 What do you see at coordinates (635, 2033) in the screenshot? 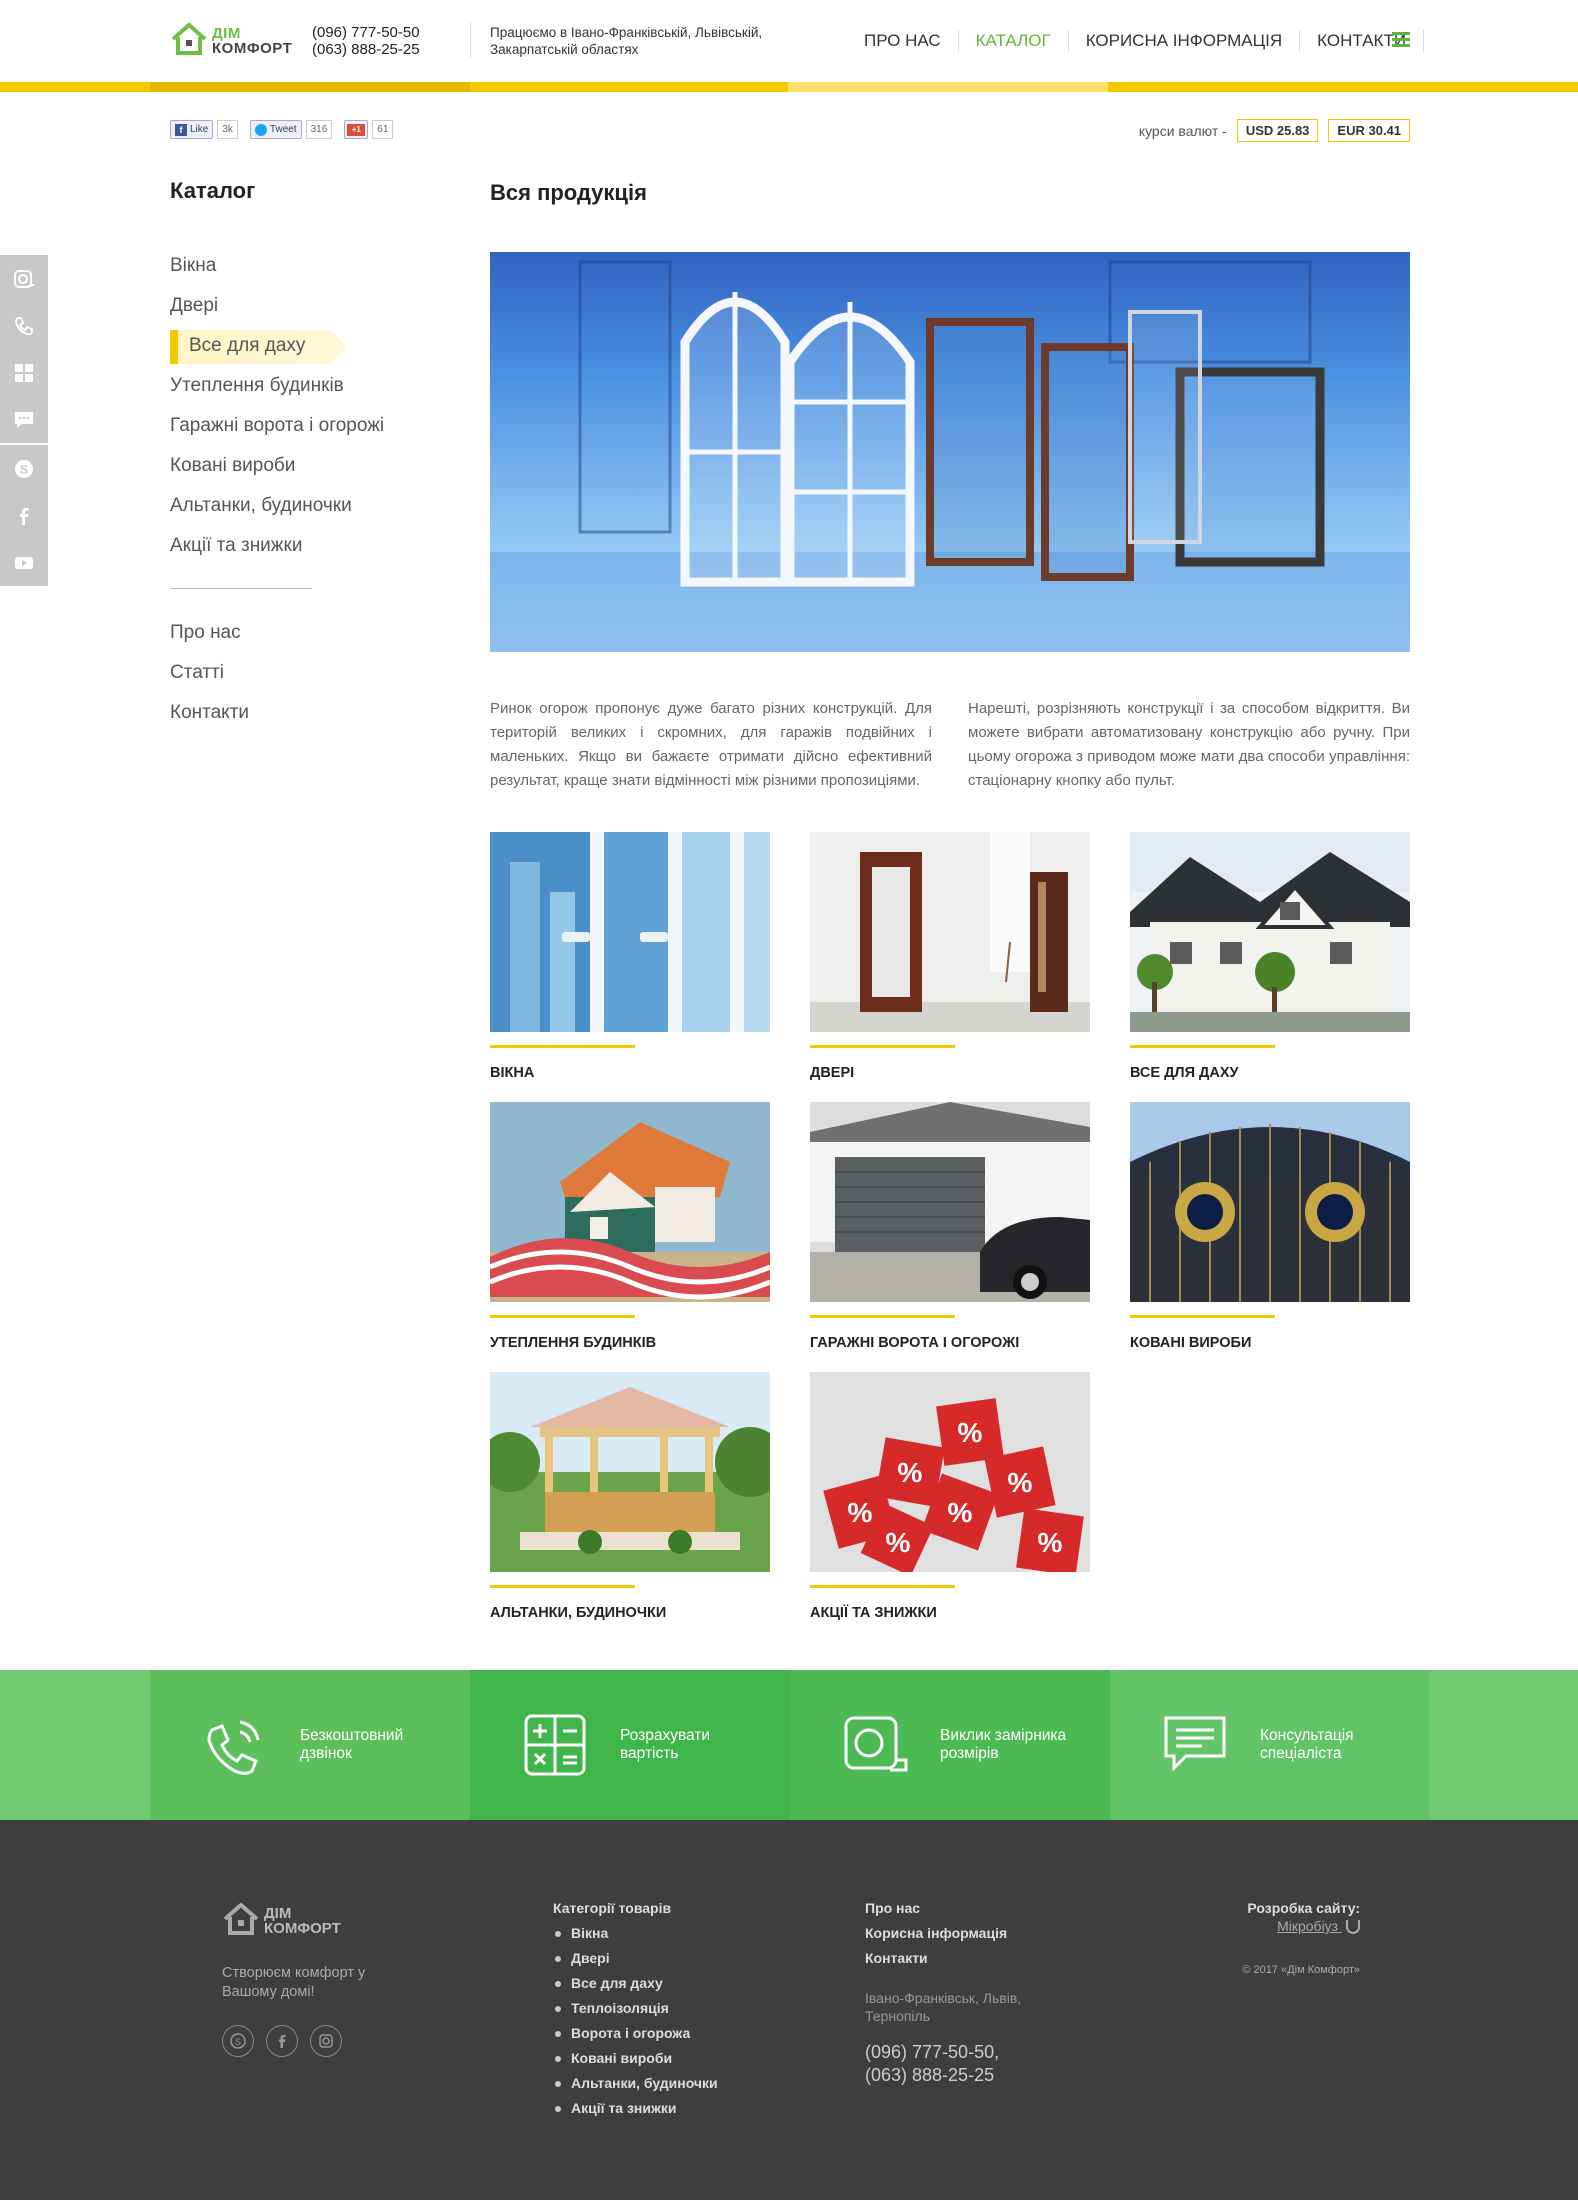
I see `footer-category-link: Ворота і огорожа` at bounding box center [635, 2033].